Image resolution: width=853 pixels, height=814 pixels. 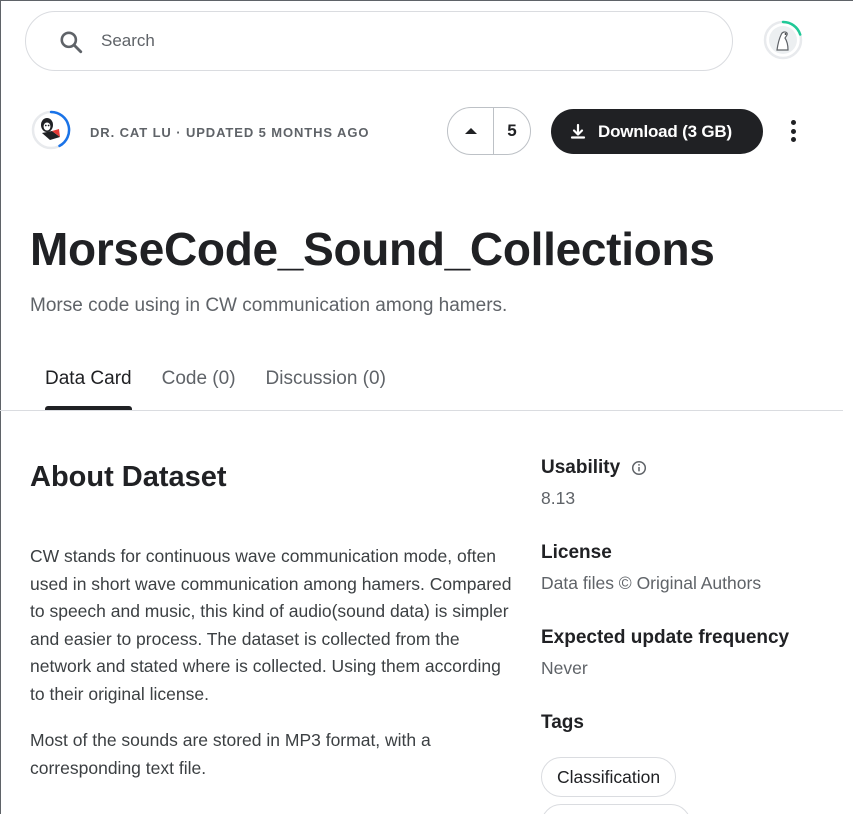 What do you see at coordinates (558, 498) in the screenshot?
I see `usability-value: 8.13` at bounding box center [558, 498].